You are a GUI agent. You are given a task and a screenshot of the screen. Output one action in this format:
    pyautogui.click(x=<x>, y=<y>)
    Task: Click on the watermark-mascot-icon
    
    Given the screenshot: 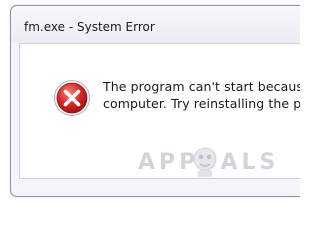 What is the action you would take?
    pyautogui.click(x=205, y=162)
    